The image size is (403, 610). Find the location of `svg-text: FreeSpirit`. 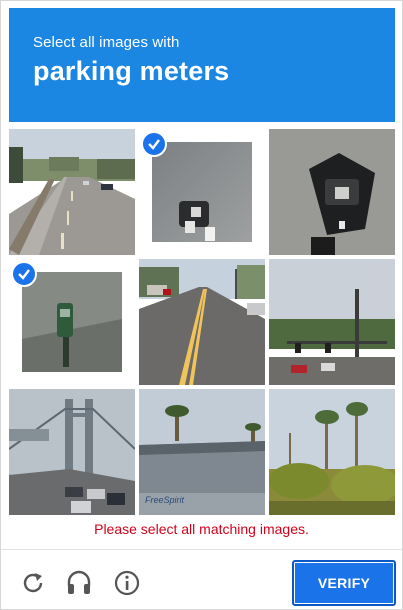

svg-text: FreeSpirit is located at coordinates (165, 500).